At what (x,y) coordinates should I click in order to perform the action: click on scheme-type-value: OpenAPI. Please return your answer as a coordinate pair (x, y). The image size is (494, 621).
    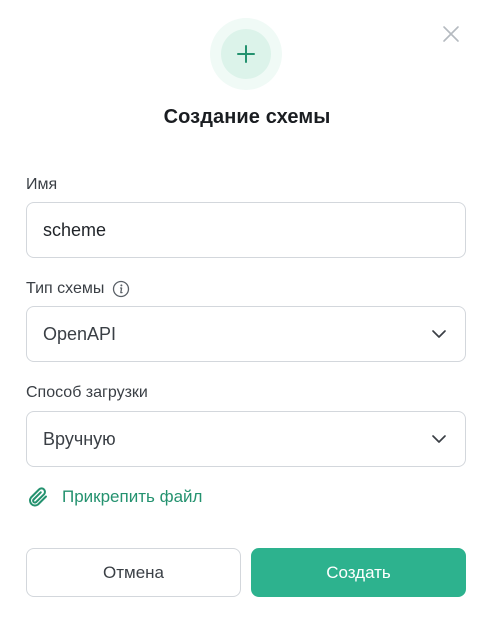
    Looking at the image, I should click on (80, 333).